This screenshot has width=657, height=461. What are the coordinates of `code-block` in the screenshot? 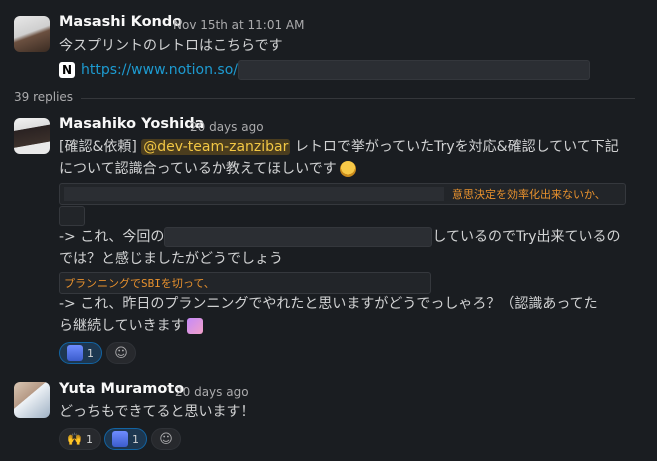 It's located at (72, 216).